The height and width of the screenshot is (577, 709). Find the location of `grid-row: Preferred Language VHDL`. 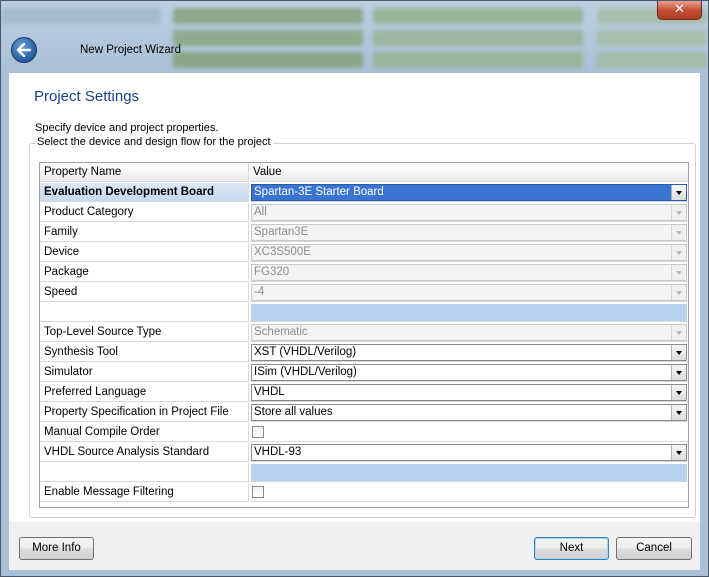

grid-row: Preferred Language VHDL is located at coordinates (364, 393).